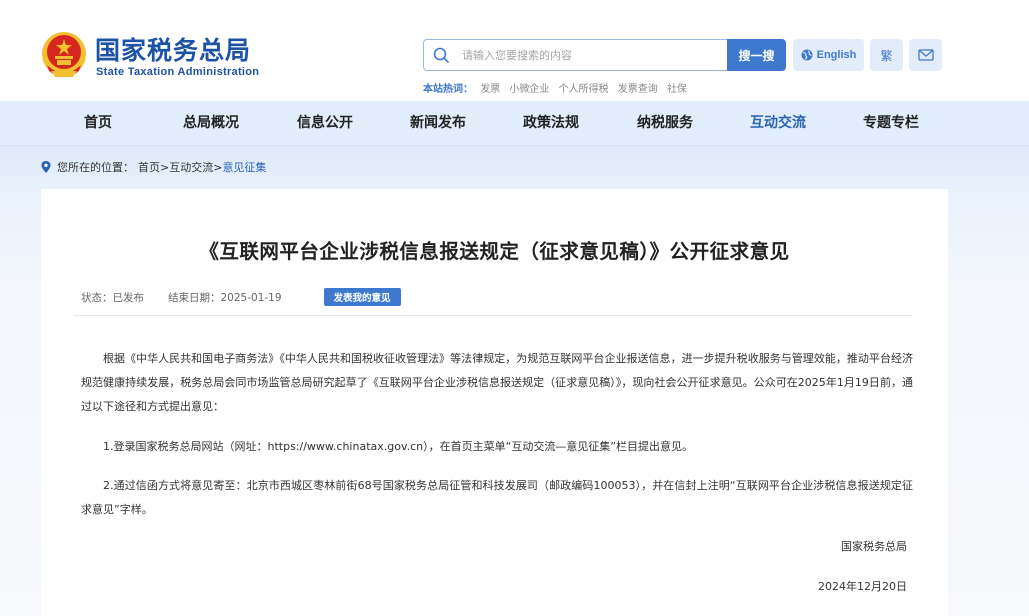 This screenshot has width=1029, height=616. What do you see at coordinates (592, 55) in the screenshot?
I see `search-input` at bounding box center [592, 55].